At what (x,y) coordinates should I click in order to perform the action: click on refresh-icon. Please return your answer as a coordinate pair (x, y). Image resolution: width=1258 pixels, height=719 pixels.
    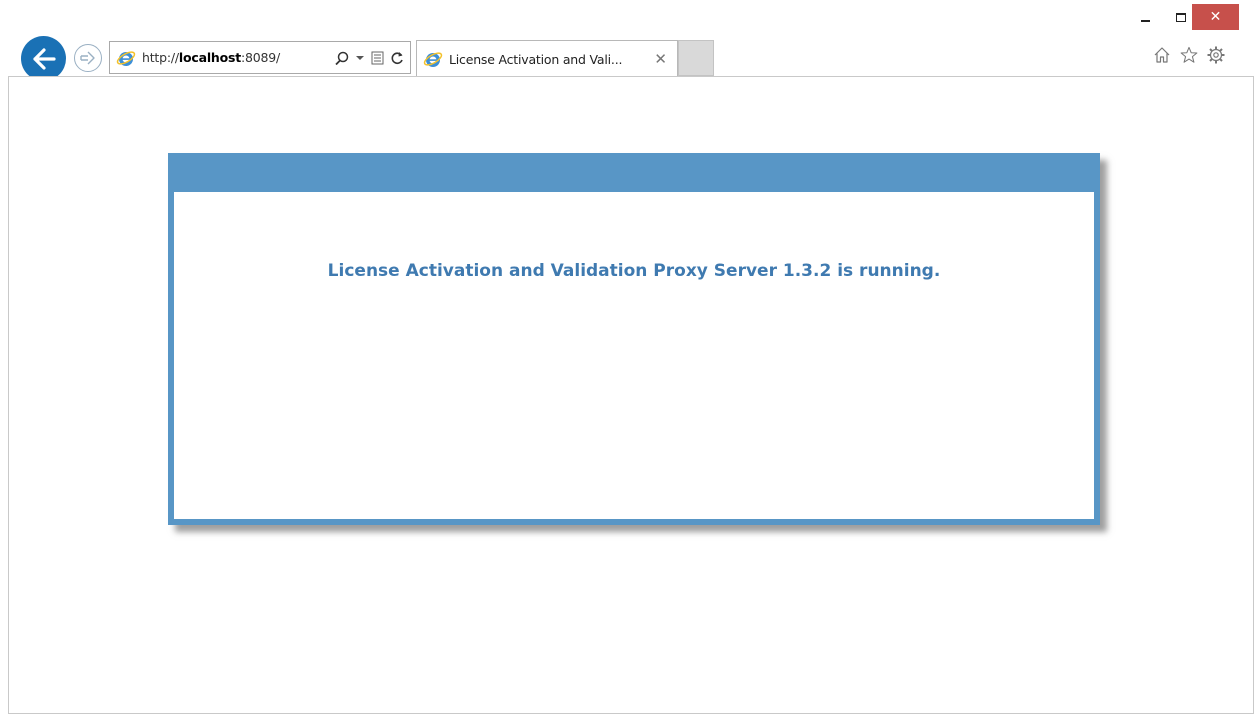
    Looking at the image, I should click on (397, 57).